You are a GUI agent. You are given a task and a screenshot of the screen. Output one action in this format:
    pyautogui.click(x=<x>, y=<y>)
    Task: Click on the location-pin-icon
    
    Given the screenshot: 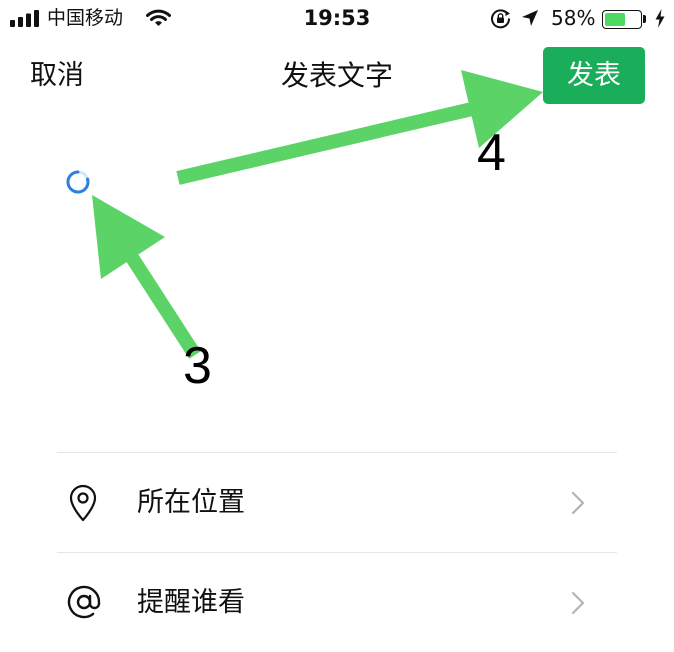 What is the action you would take?
    pyautogui.click(x=83, y=503)
    